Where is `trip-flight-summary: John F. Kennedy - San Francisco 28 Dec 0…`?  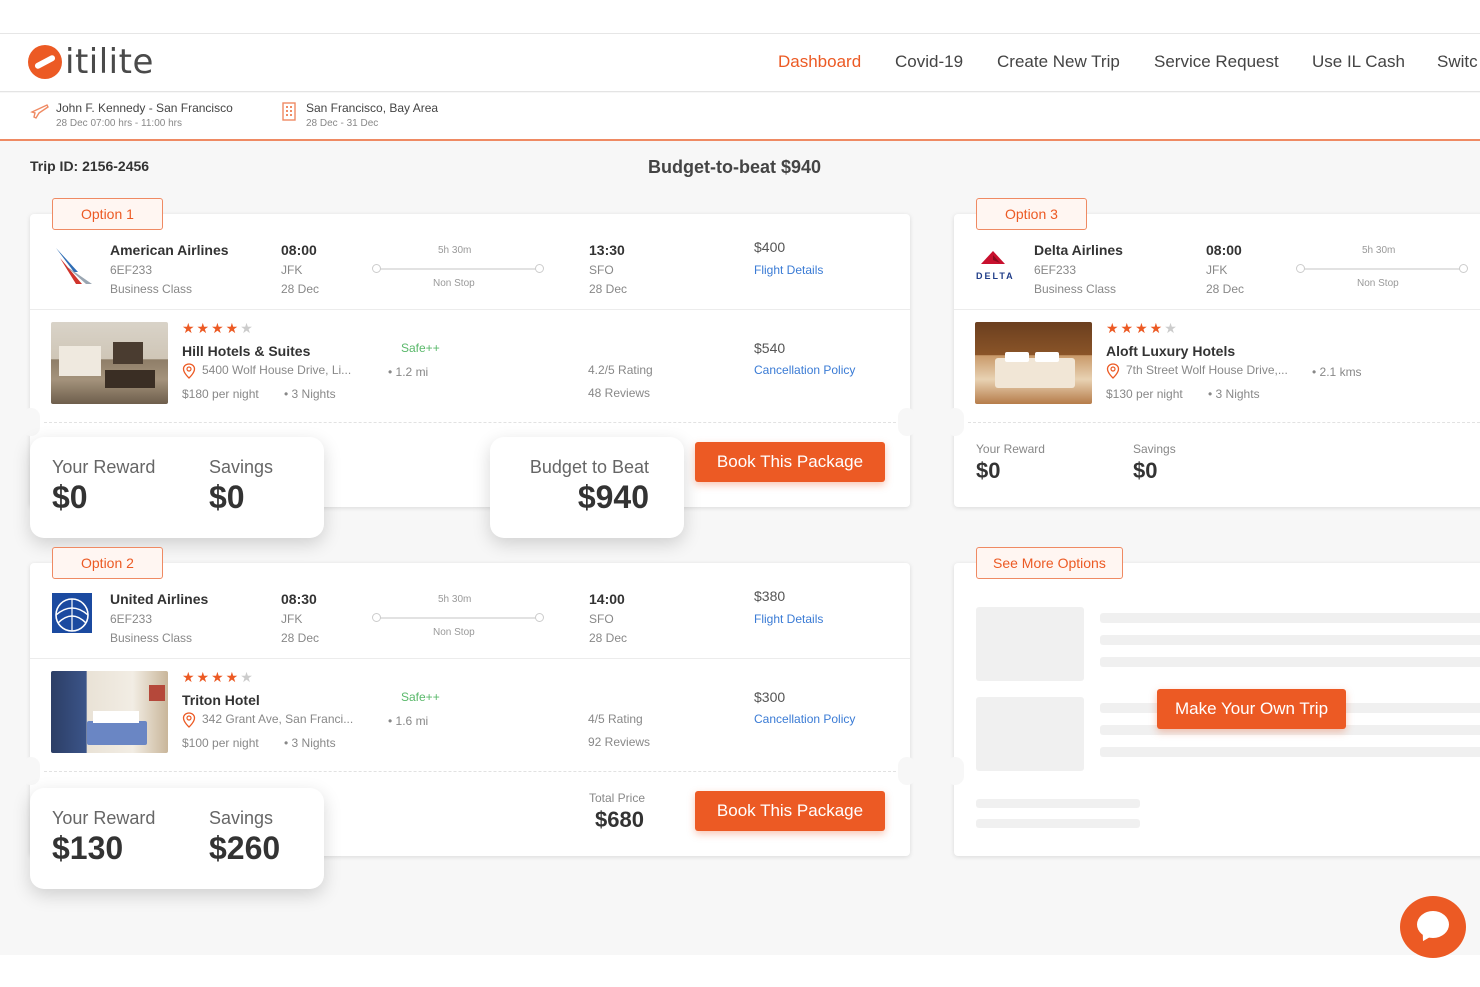 trip-flight-summary: John F. Kennedy - San Francisco 28 Dec 0… is located at coordinates (131, 115).